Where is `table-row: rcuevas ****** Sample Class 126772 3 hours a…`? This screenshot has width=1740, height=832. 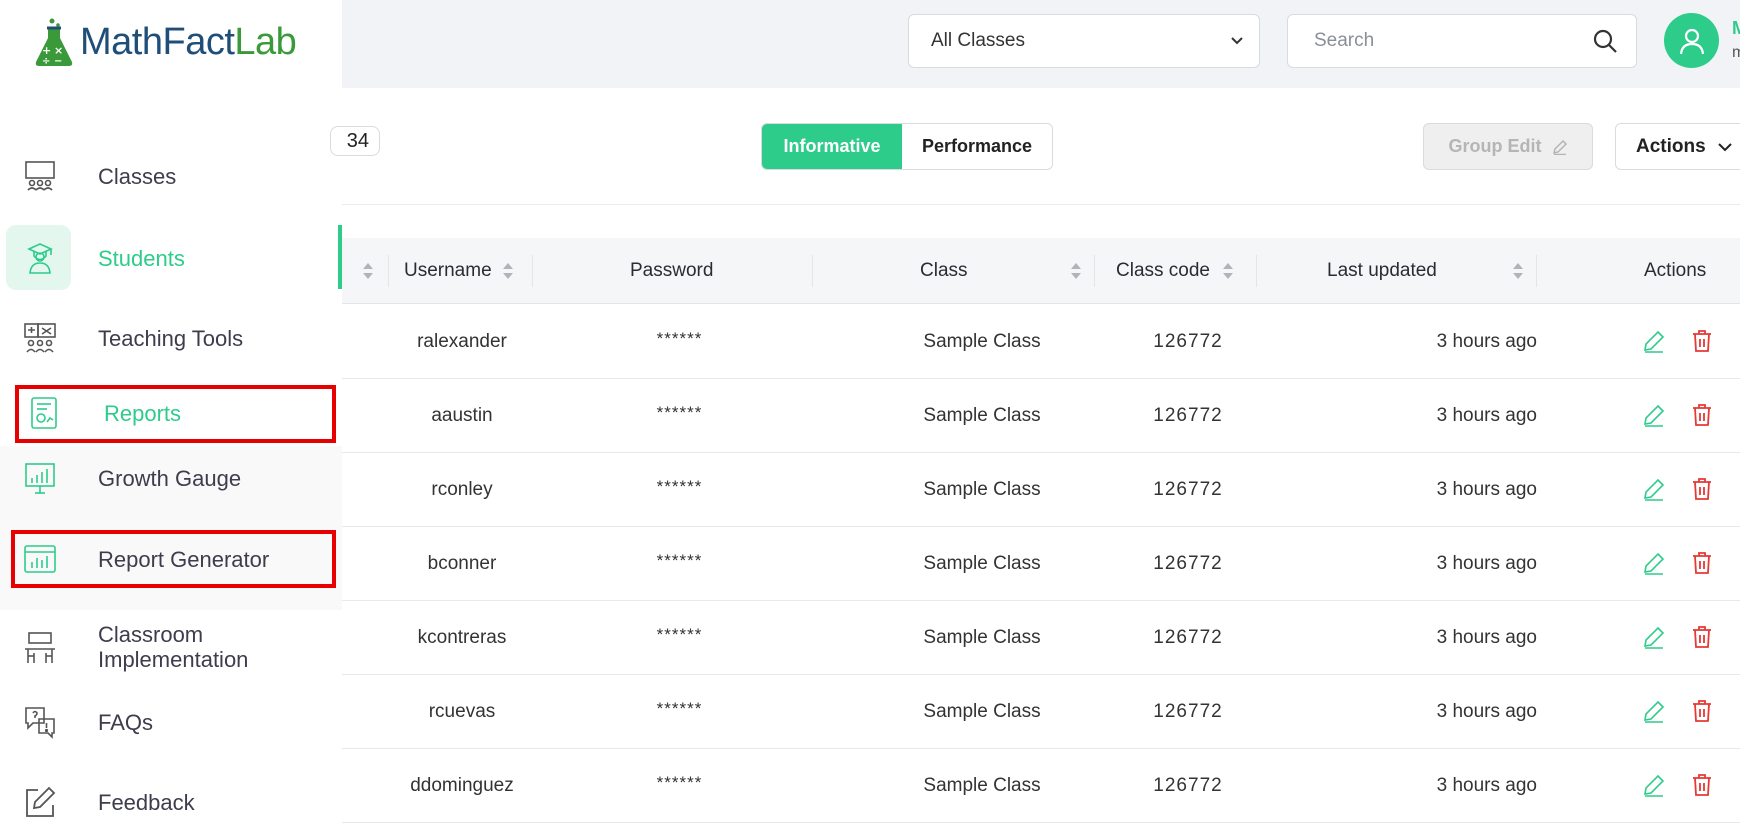
table-row: rcuevas ****** Sample Class 126772 3 hours a… is located at coordinates (1041, 712).